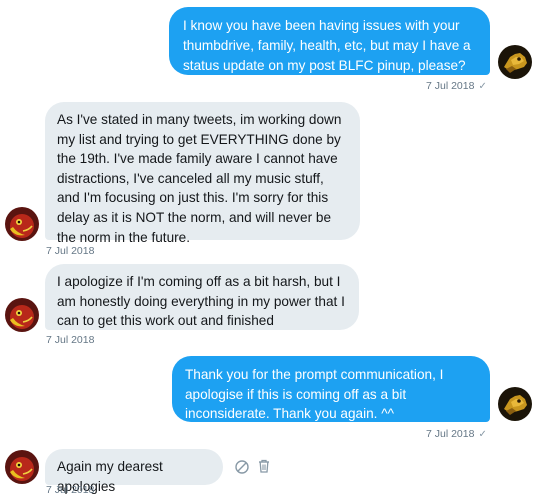  Describe the element at coordinates (134, 471) in the screenshot. I see `incoming-message: Again my dearest apologies` at that location.